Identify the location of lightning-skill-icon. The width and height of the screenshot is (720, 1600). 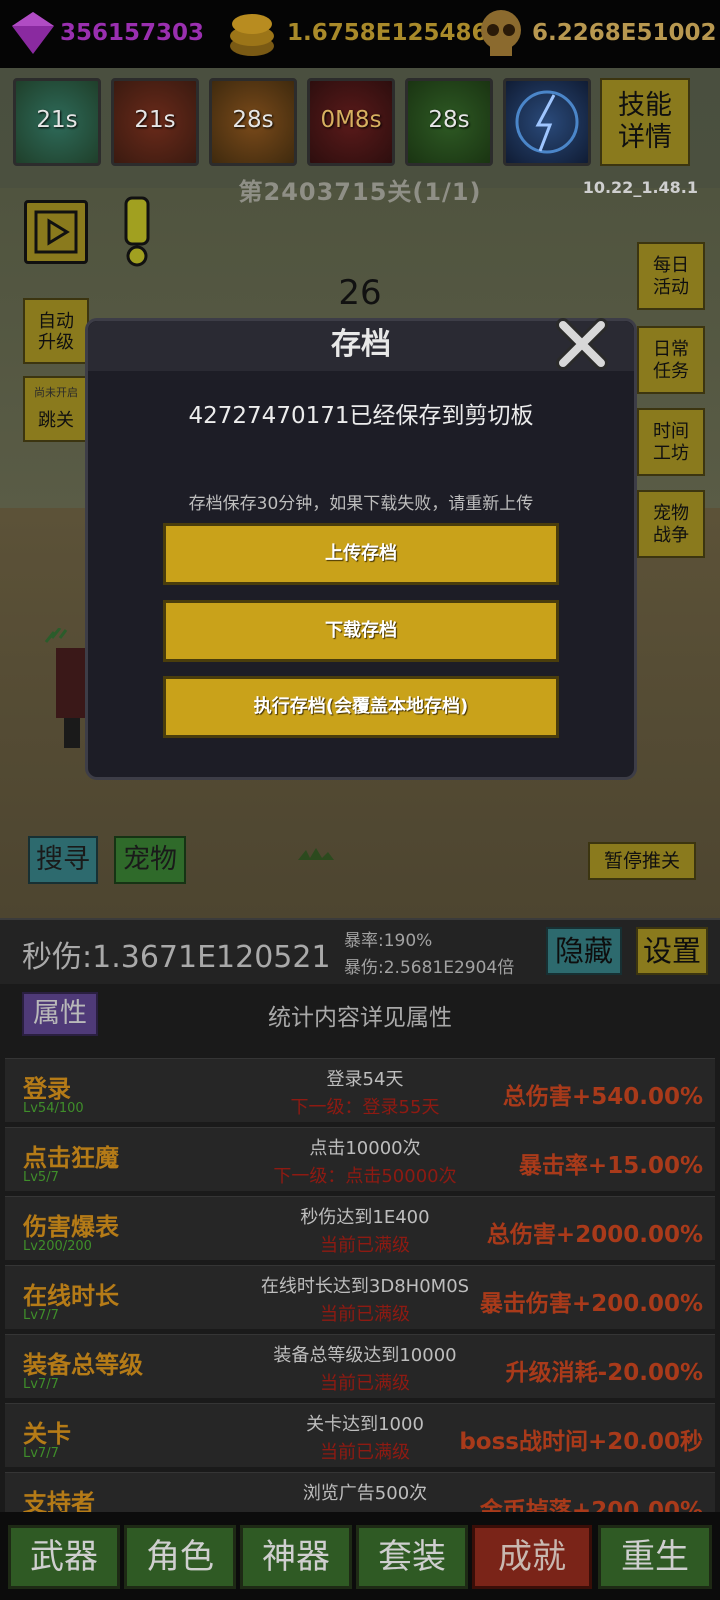
(547, 122).